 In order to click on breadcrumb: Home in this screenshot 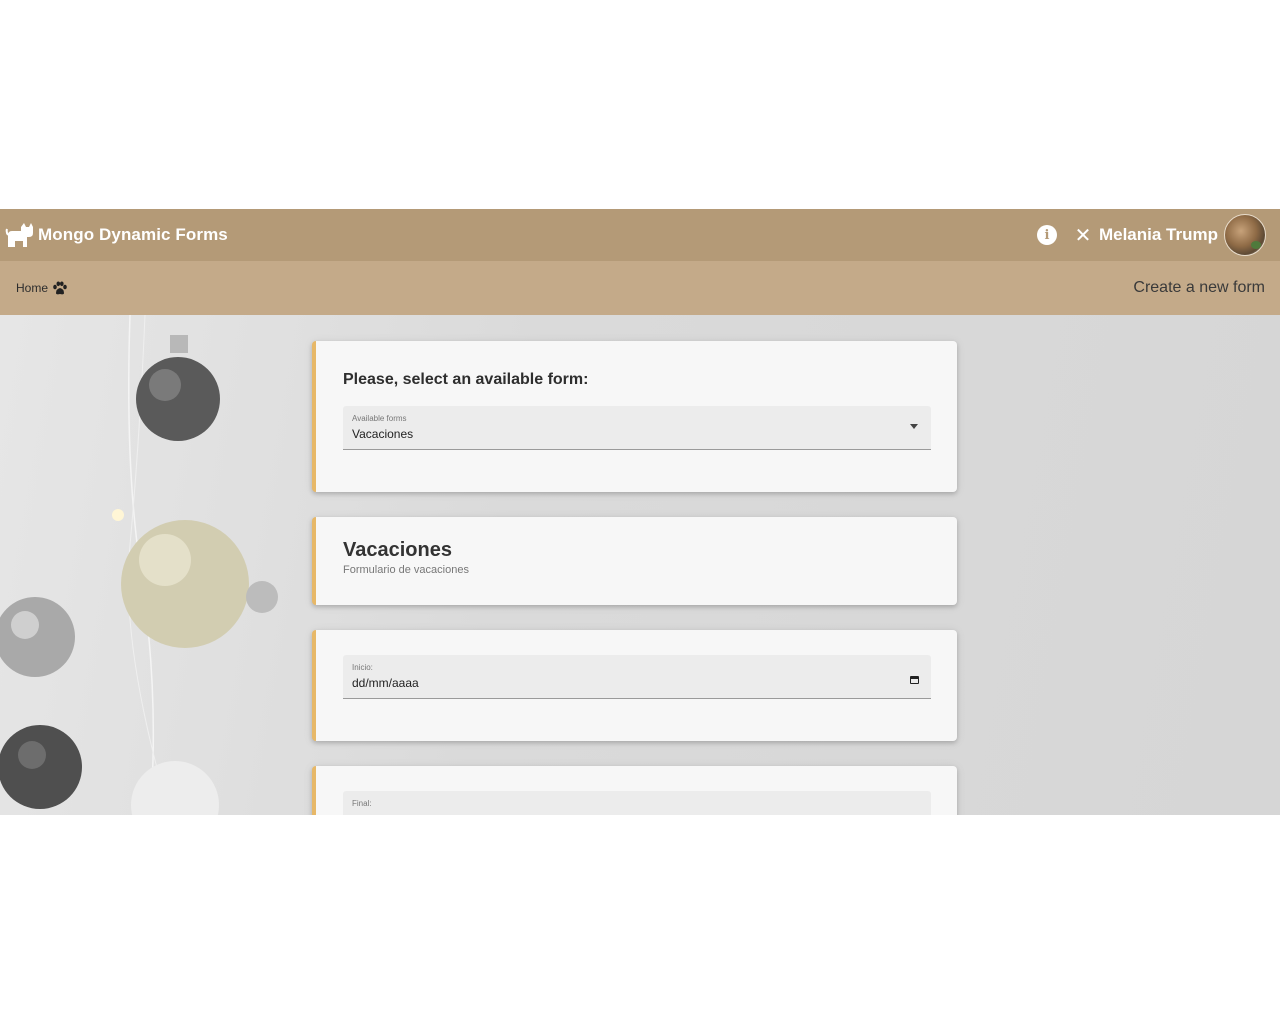, I will do `click(42, 288)`.